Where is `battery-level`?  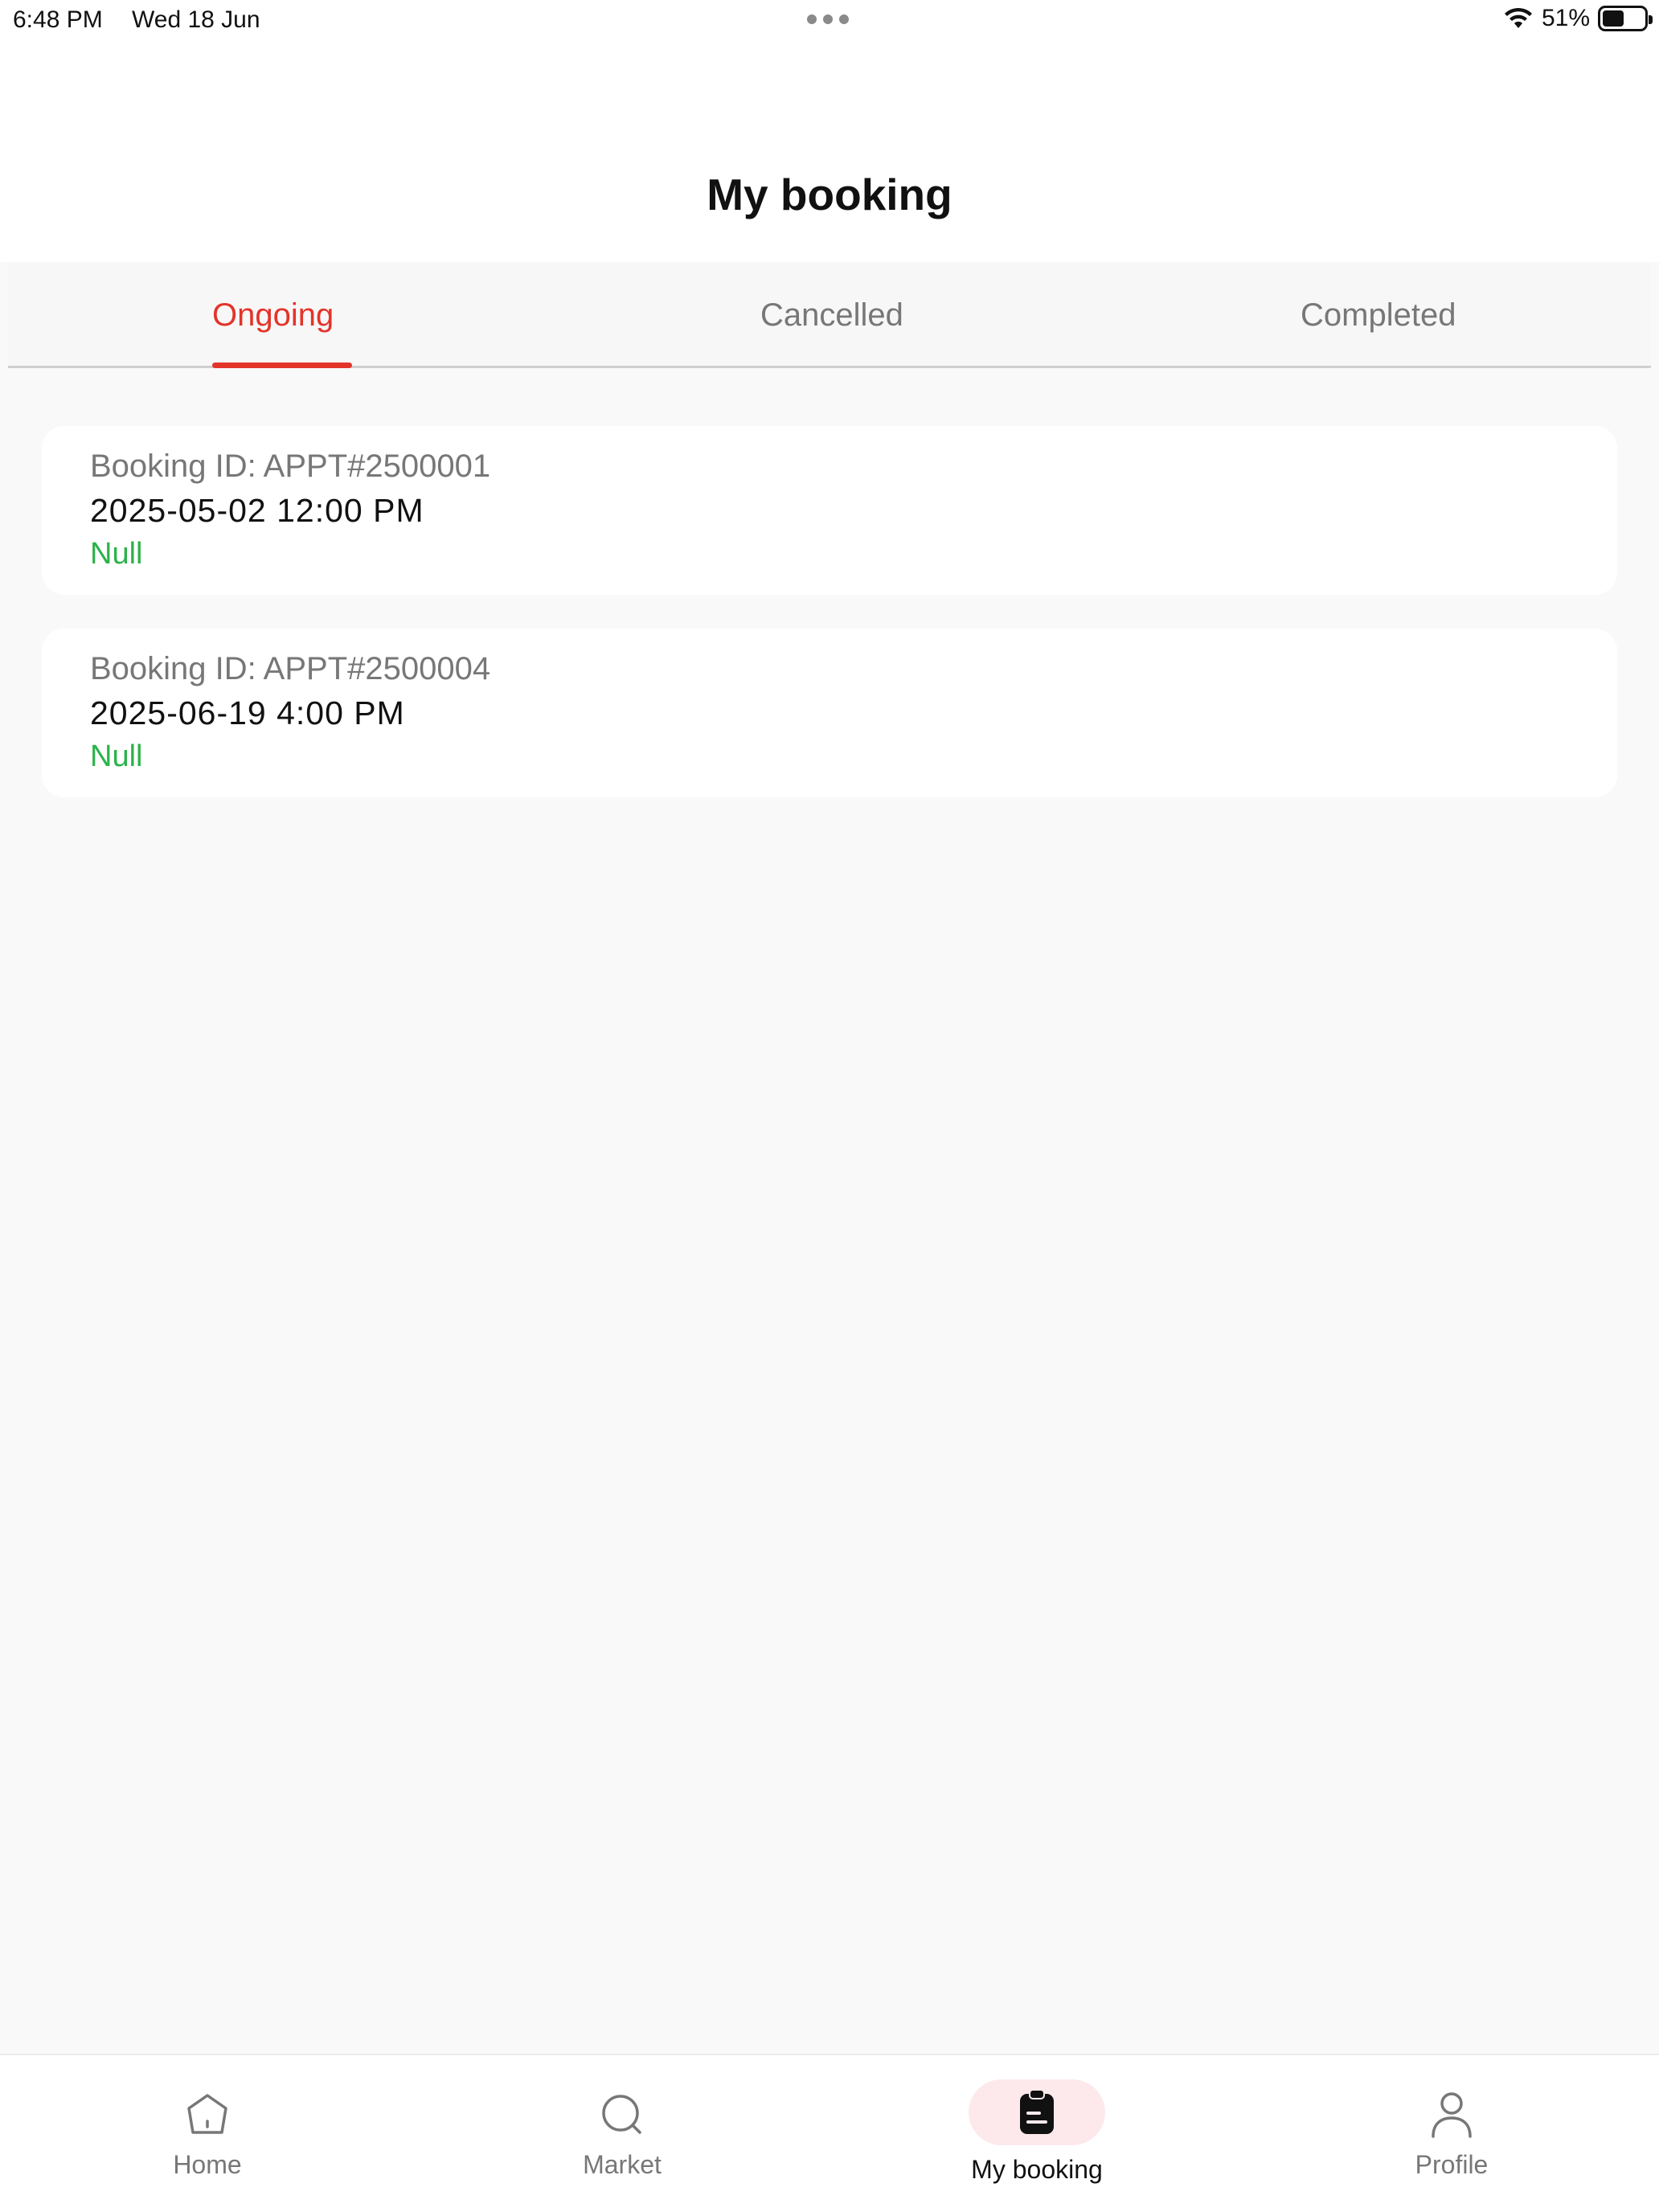 battery-level is located at coordinates (1613, 18).